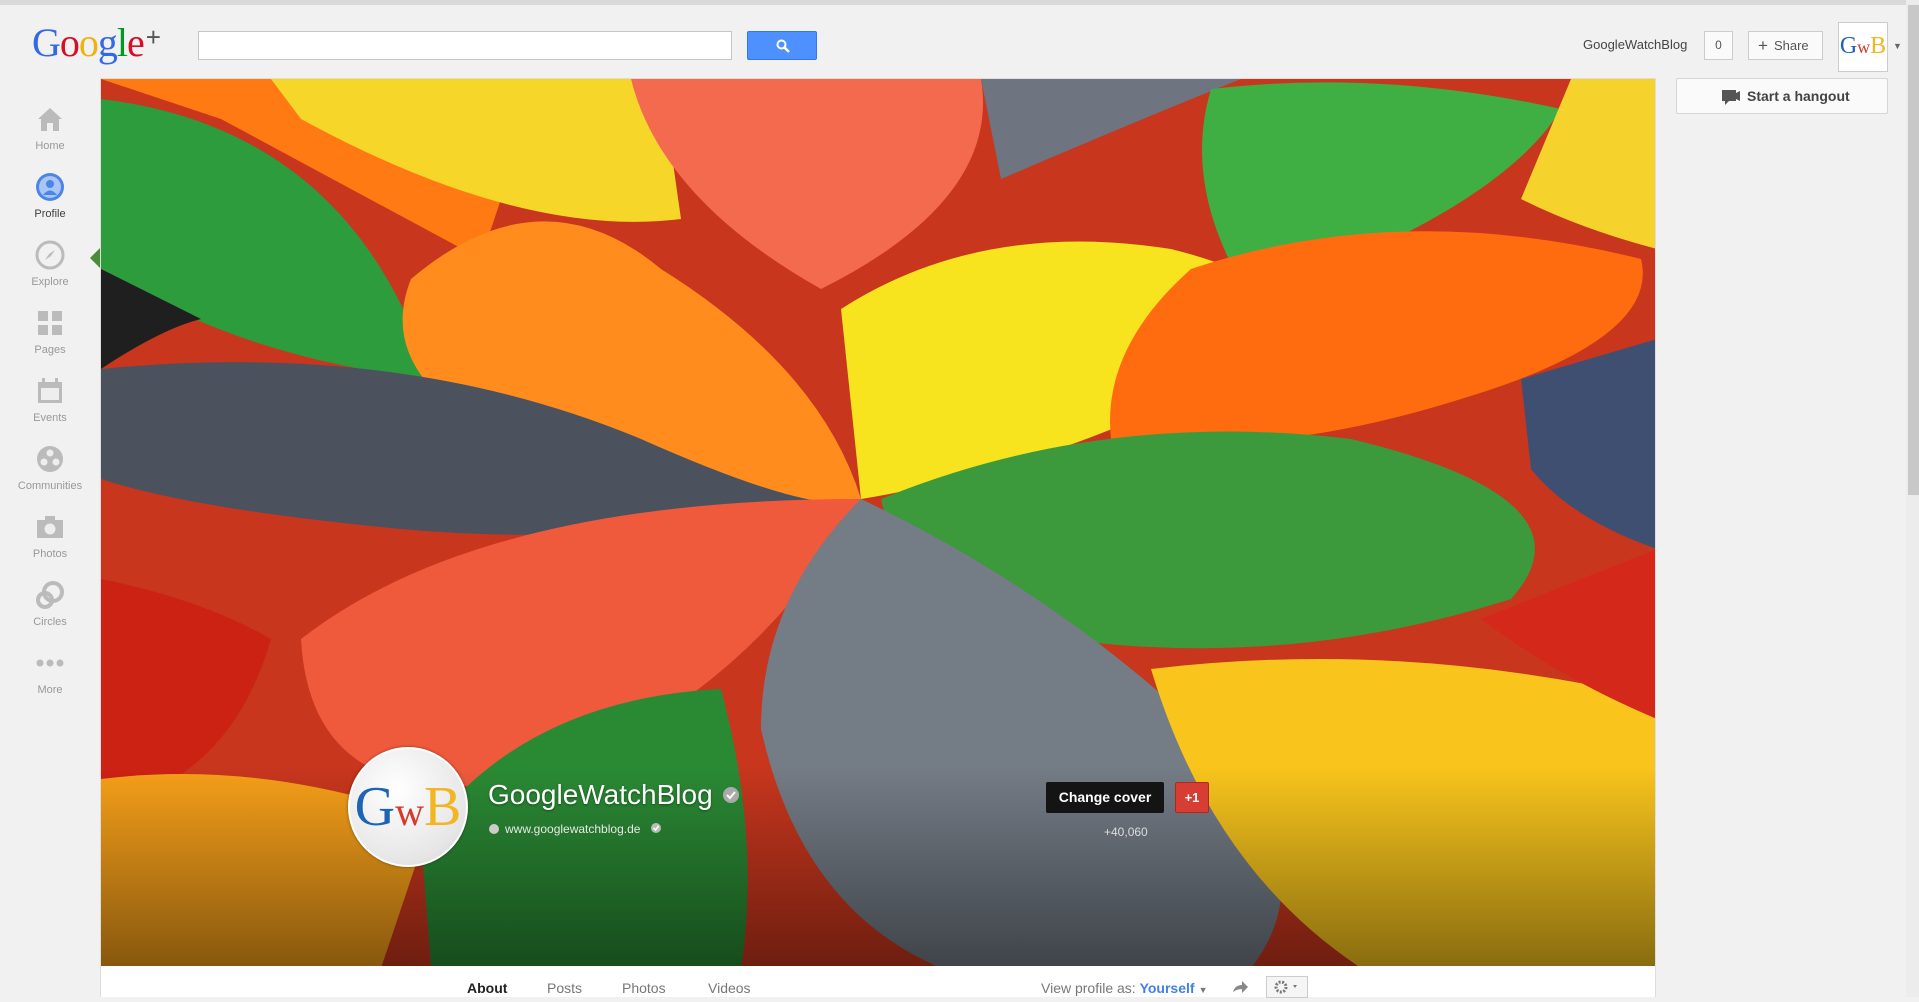  Describe the element at coordinates (1635, 44) in the screenshot. I see `account-name: GoogleWatchBlog` at that location.